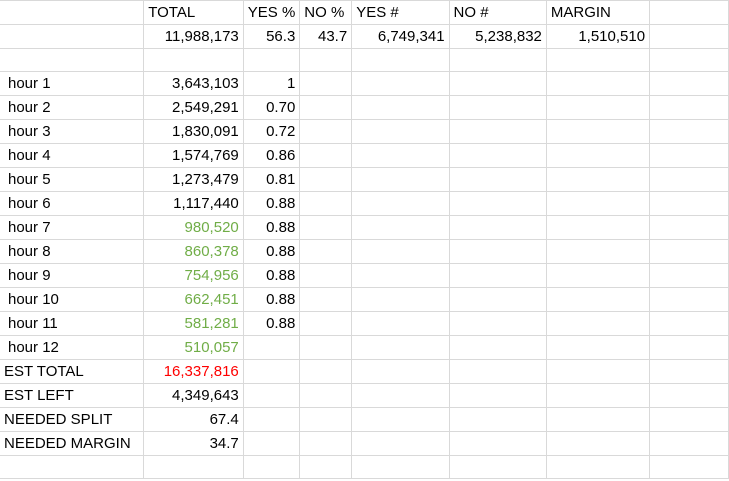  Describe the element at coordinates (193, 179) in the screenshot. I see `hour-value: 1,273,479` at that location.